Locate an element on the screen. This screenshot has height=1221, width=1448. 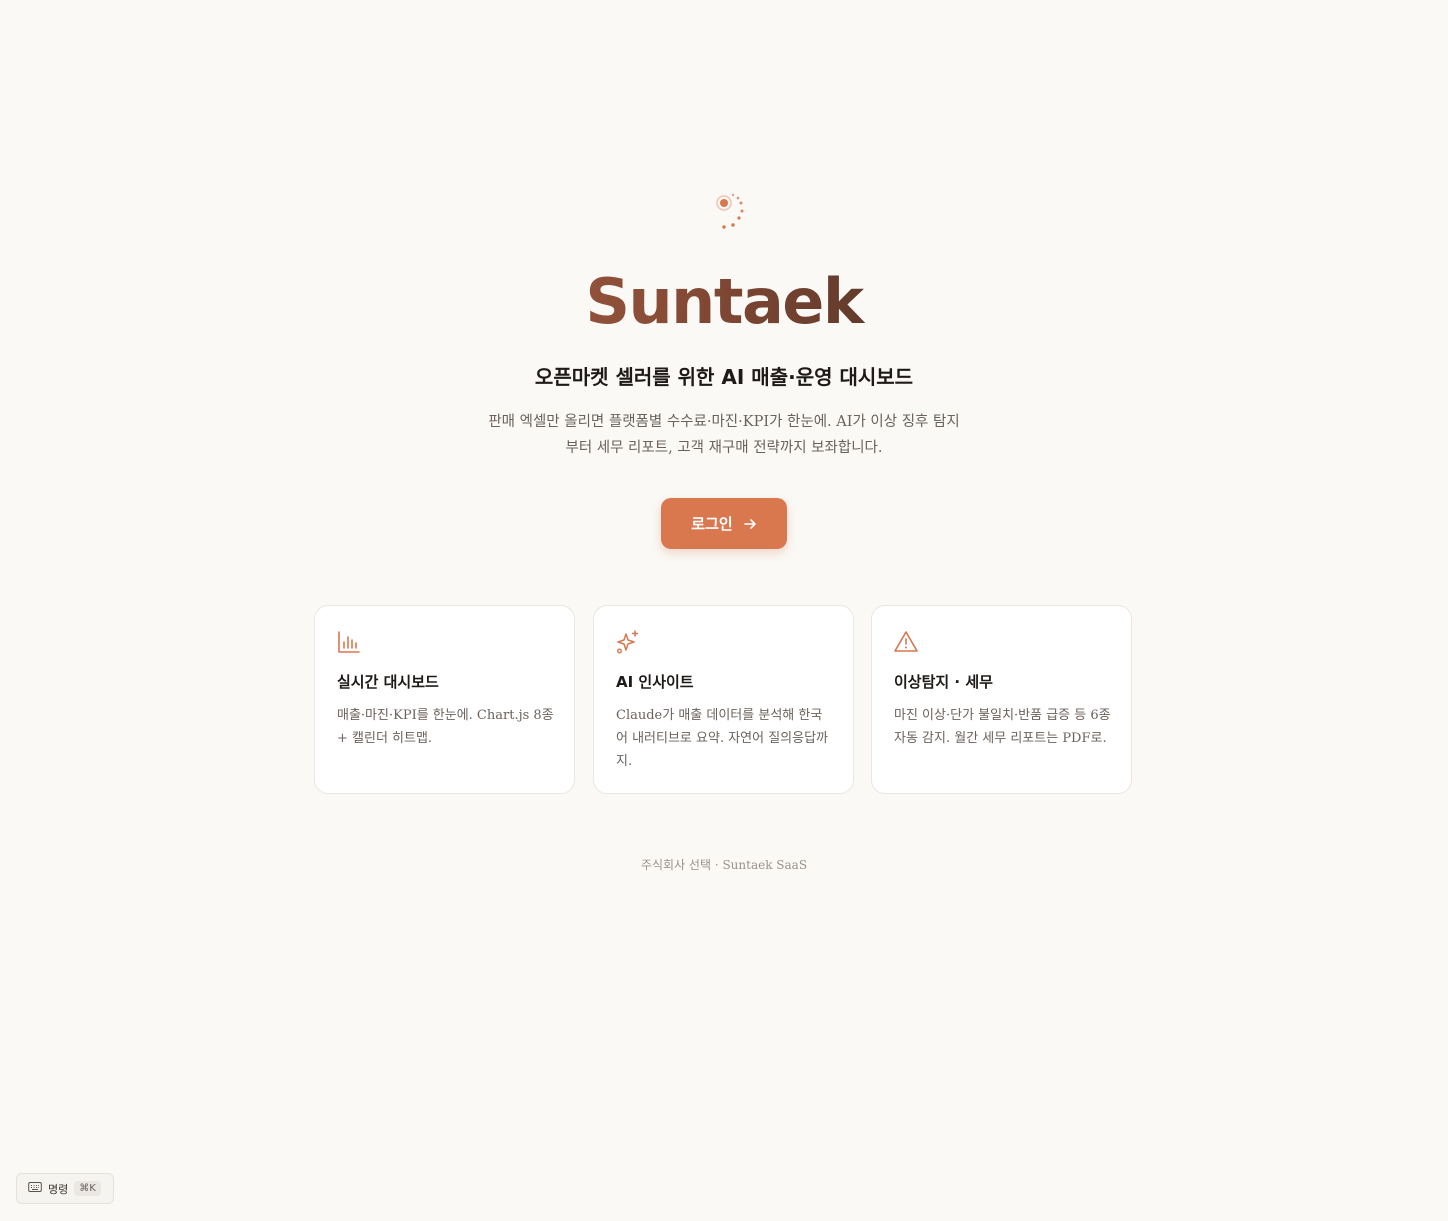
hero-subtitle: 오픈마켓 셀러를 위한 AI 매출·운영 대시보드 is located at coordinates (724, 377).